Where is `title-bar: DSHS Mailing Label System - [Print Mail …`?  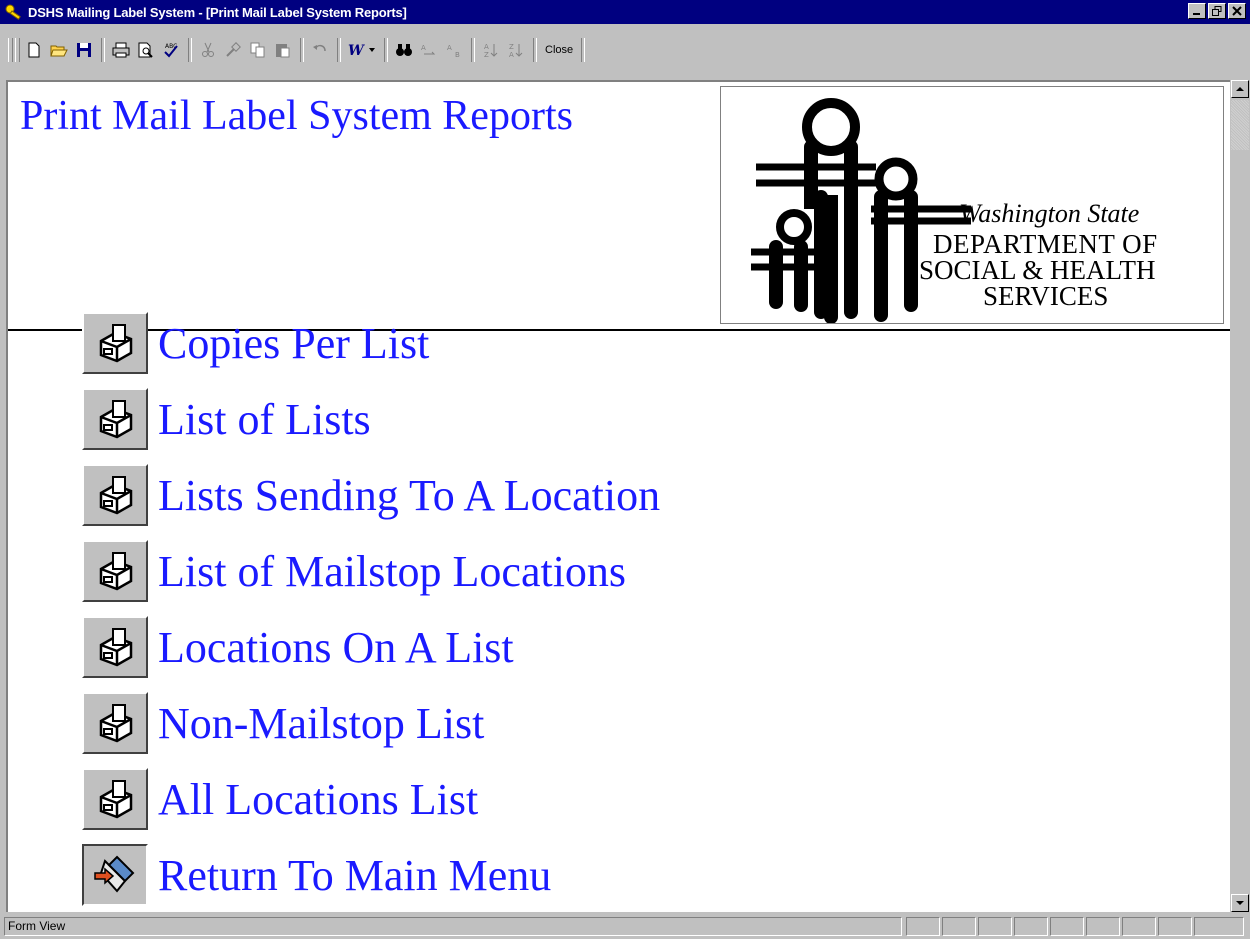
title-bar: DSHS Mailing Label System - [Print Mail … is located at coordinates (625, 12).